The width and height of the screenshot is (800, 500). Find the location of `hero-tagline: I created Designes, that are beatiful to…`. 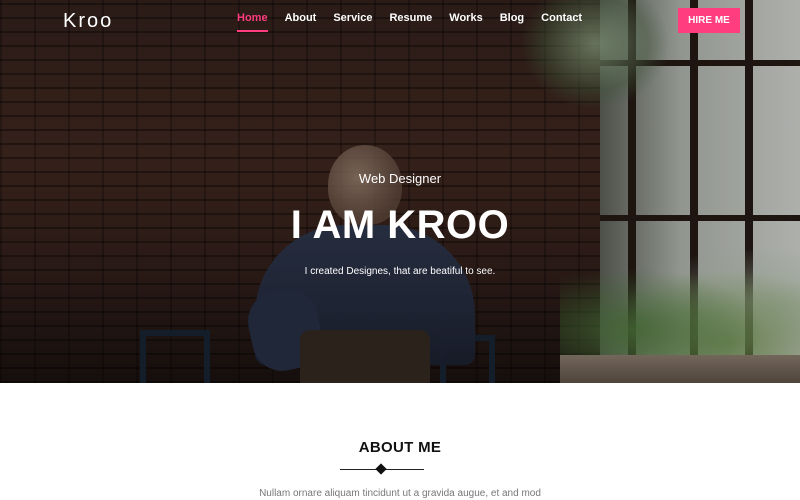

hero-tagline: I created Designes, that are beatiful to… is located at coordinates (400, 271).